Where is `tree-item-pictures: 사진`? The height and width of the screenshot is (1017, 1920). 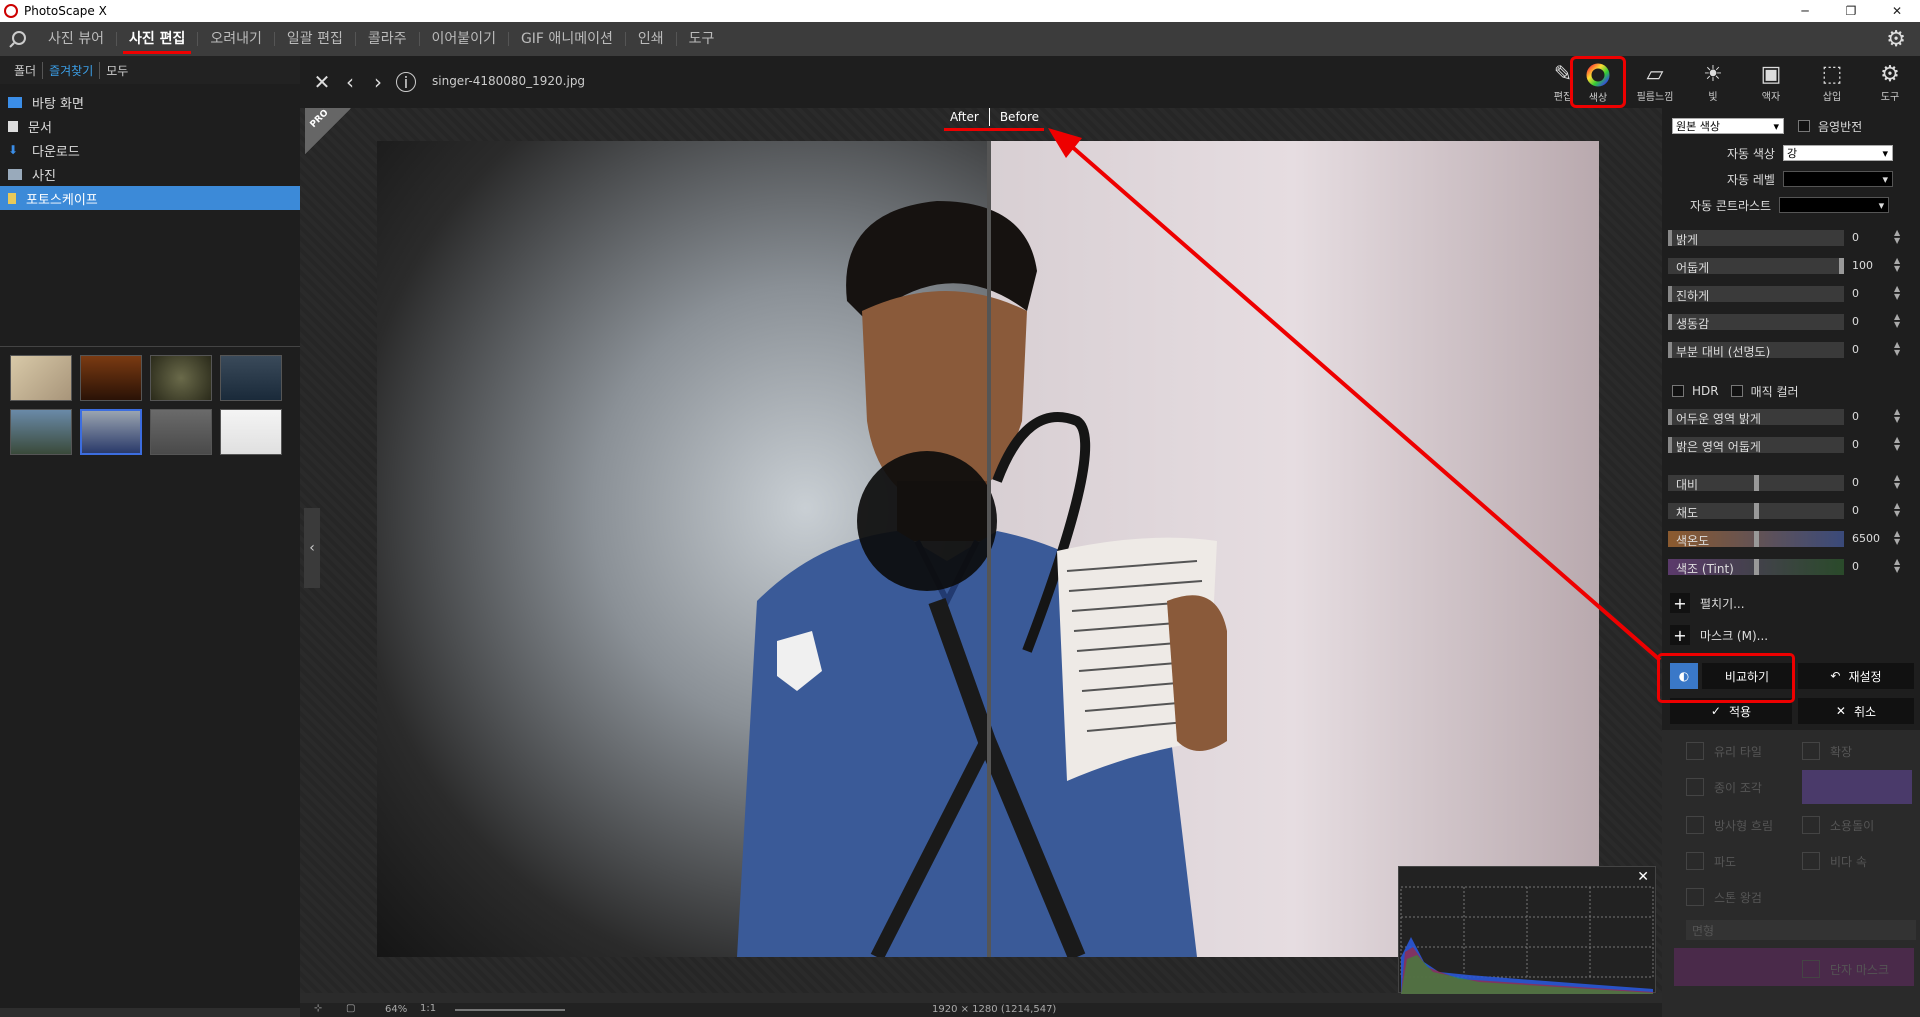 tree-item-pictures: 사진 is located at coordinates (150, 174).